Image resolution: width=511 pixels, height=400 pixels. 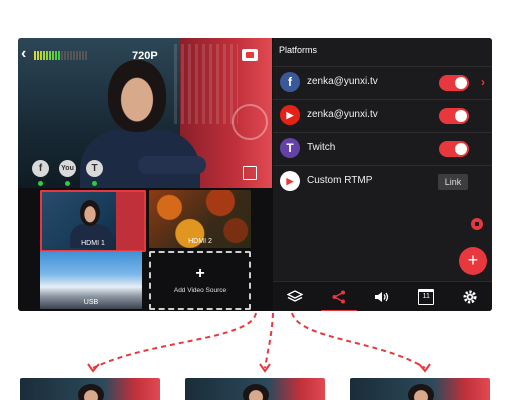 What do you see at coordinates (60, 55) in the screenshot?
I see `audio-level-meter` at bounding box center [60, 55].